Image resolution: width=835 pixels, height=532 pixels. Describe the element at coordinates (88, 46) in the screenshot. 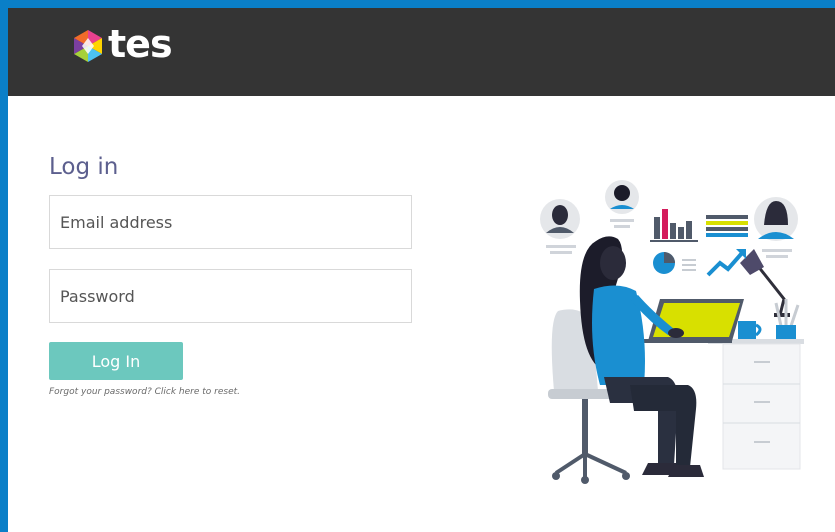

I see `tes-logo-mark-icon` at that location.